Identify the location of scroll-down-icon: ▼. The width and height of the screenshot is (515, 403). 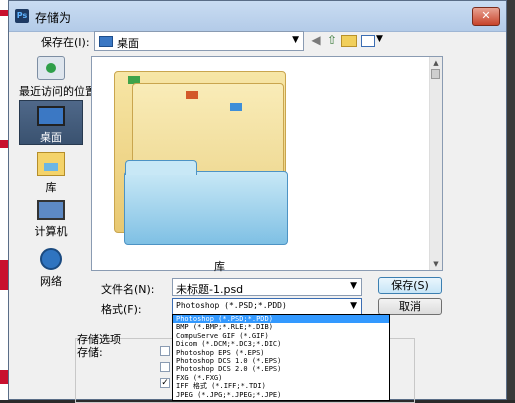
(436, 264).